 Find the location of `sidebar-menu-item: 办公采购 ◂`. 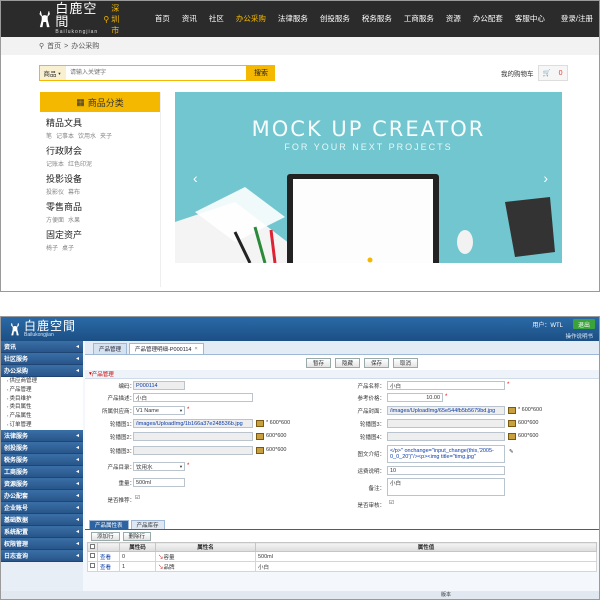

sidebar-menu-item: 办公采购 ◂ is located at coordinates (42, 371).